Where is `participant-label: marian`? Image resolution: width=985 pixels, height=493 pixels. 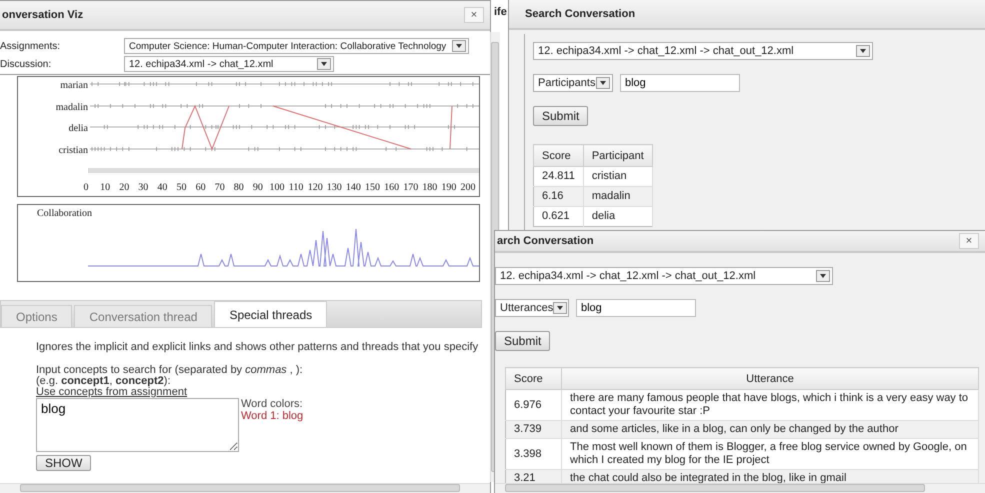
participant-label: marian is located at coordinates (74, 85).